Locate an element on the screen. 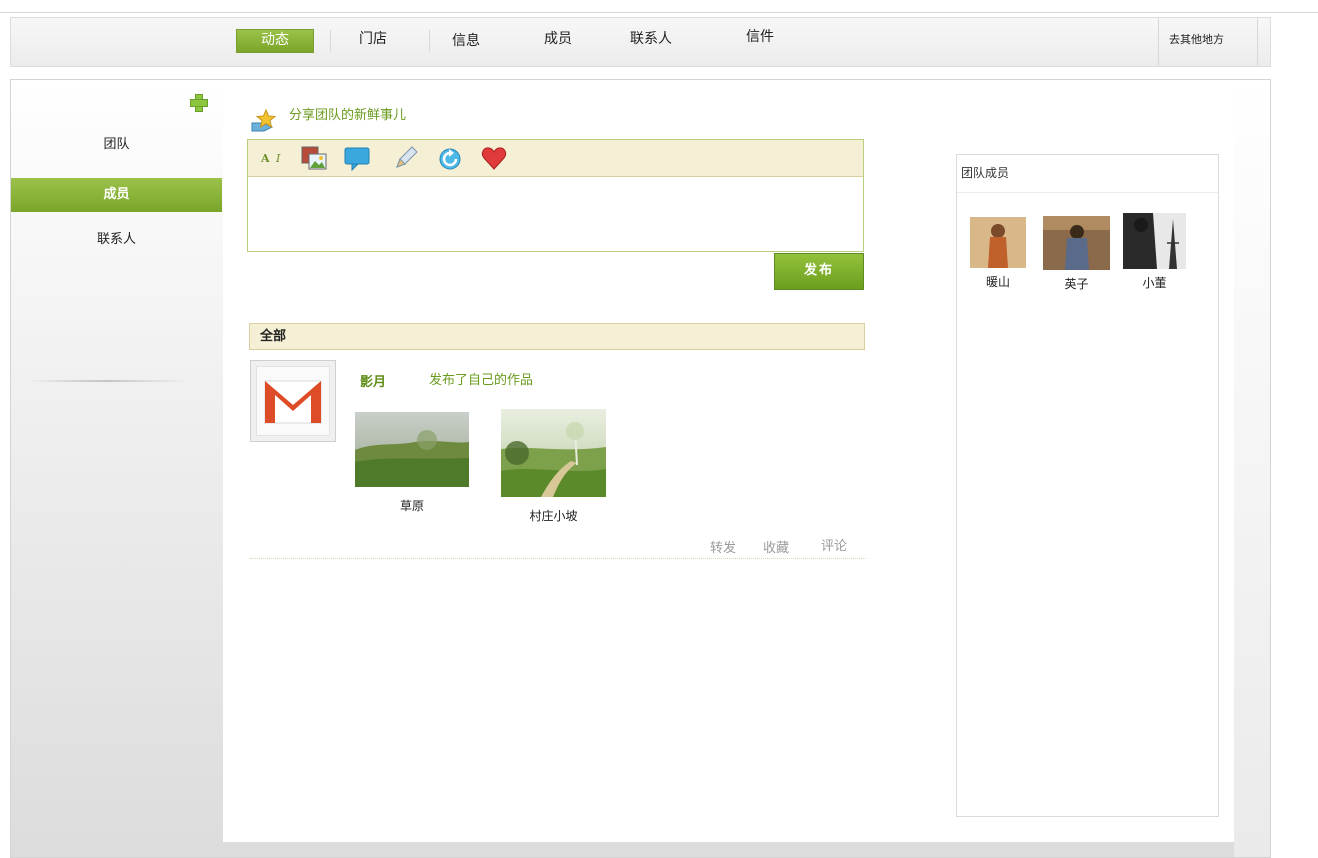 The height and width of the screenshot is (858, 1318). gmail-icon is located at coordinates (293, 402).